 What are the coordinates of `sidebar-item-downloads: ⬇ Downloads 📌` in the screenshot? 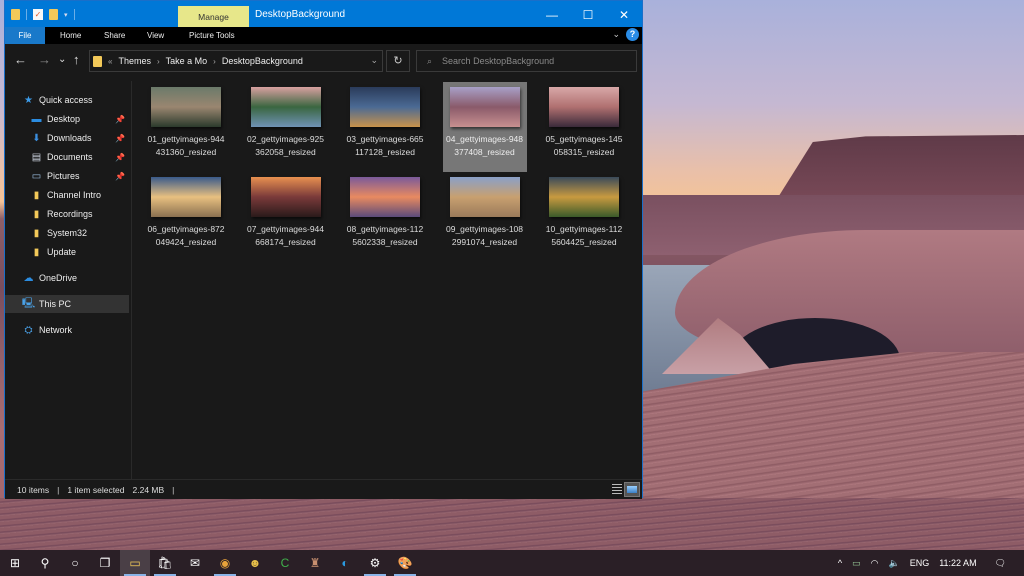 It's located at (67, 138).